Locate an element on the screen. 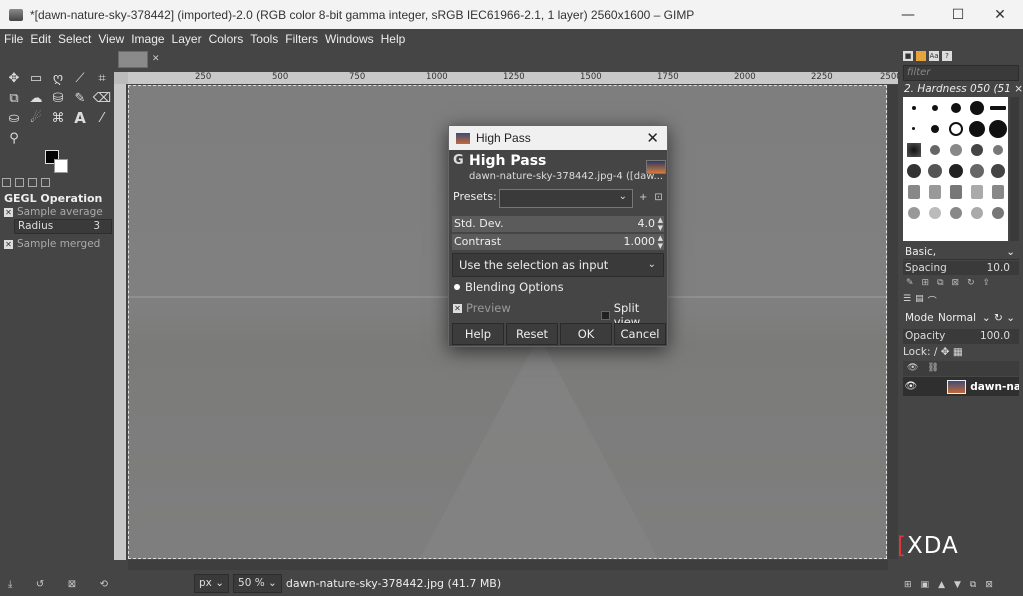  std-dev-spin: Std. Dev. 4.0 ▲ ▼ is located at coordinates (558, 224).